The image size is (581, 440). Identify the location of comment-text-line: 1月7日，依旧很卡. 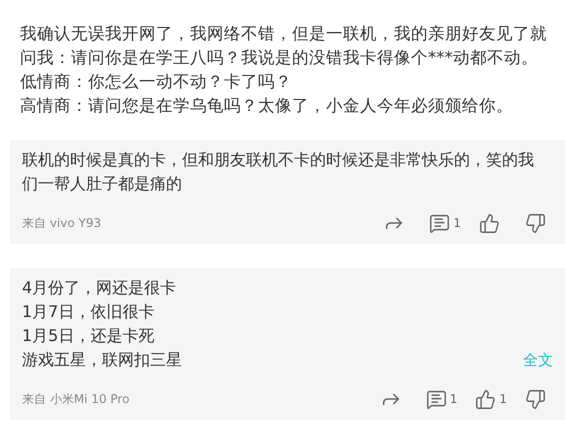
(89, 312).